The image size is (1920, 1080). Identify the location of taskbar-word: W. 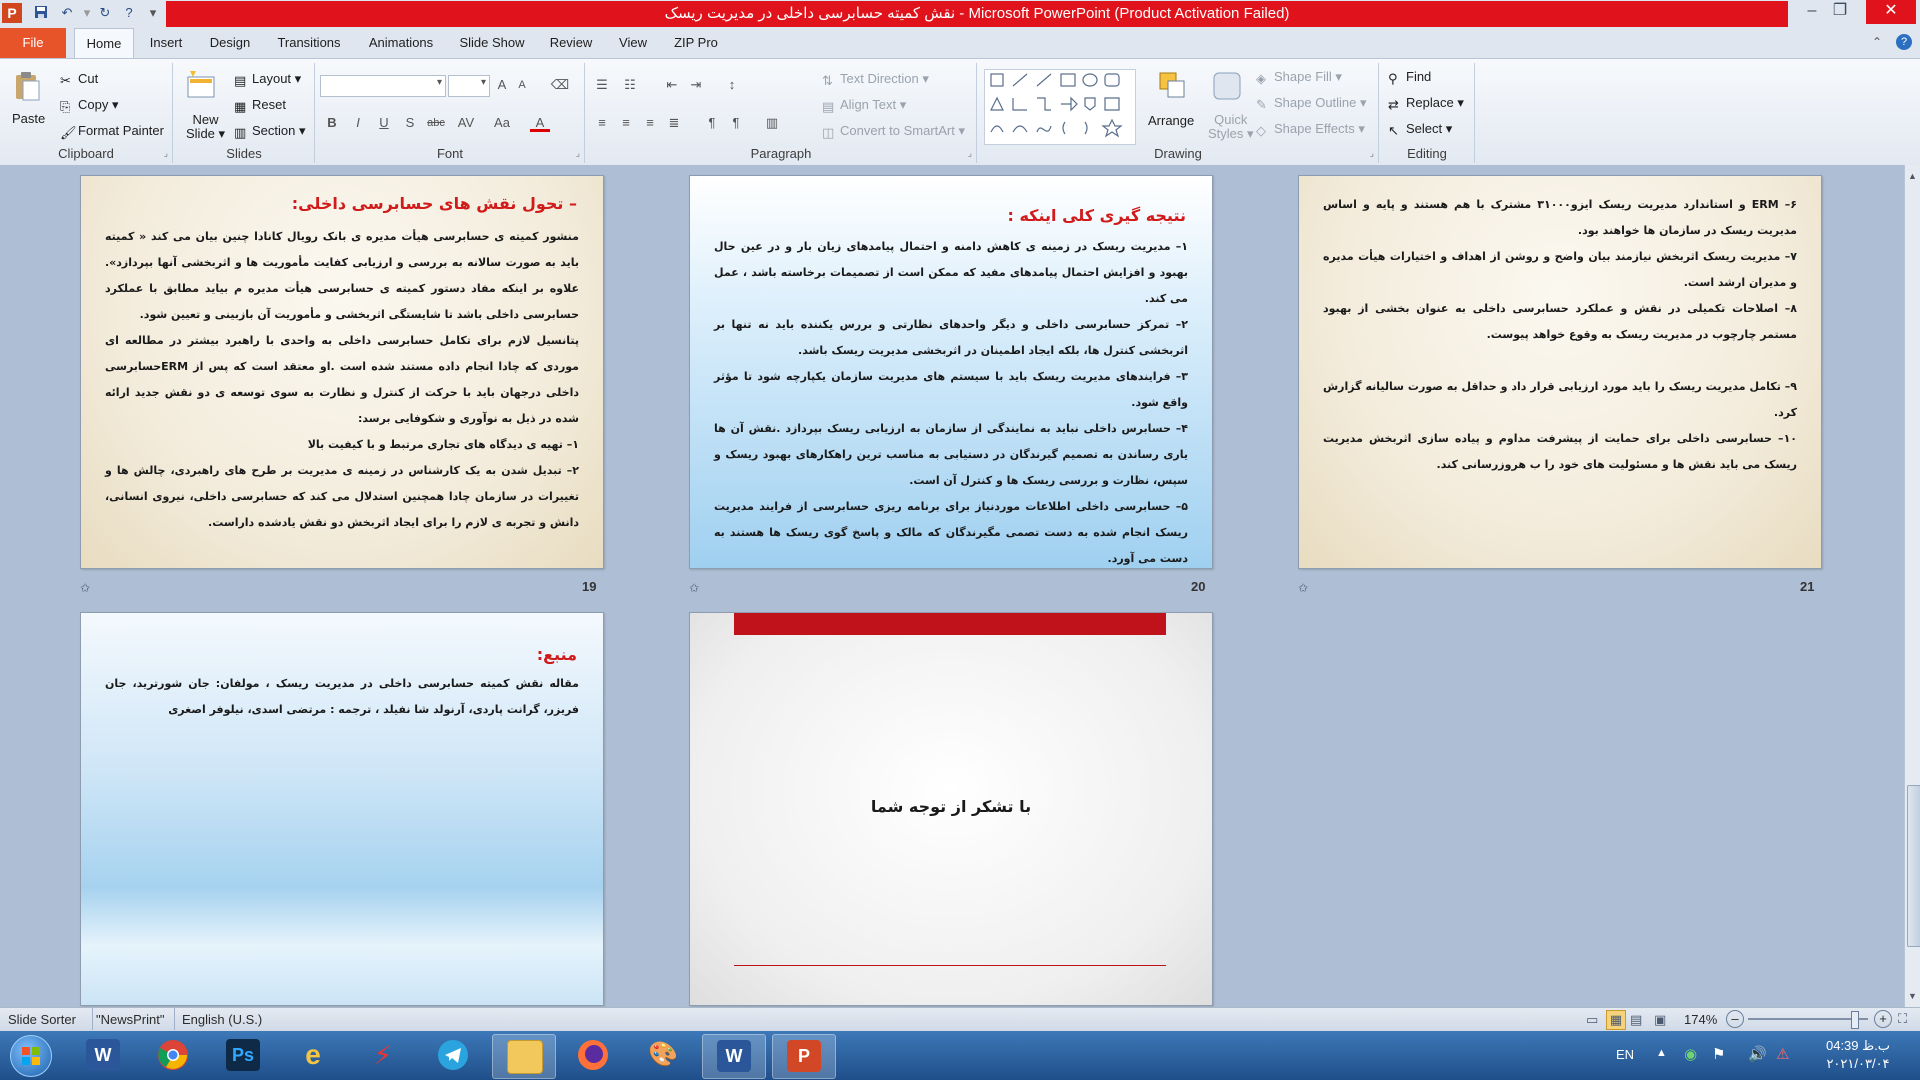
(103, 1055).